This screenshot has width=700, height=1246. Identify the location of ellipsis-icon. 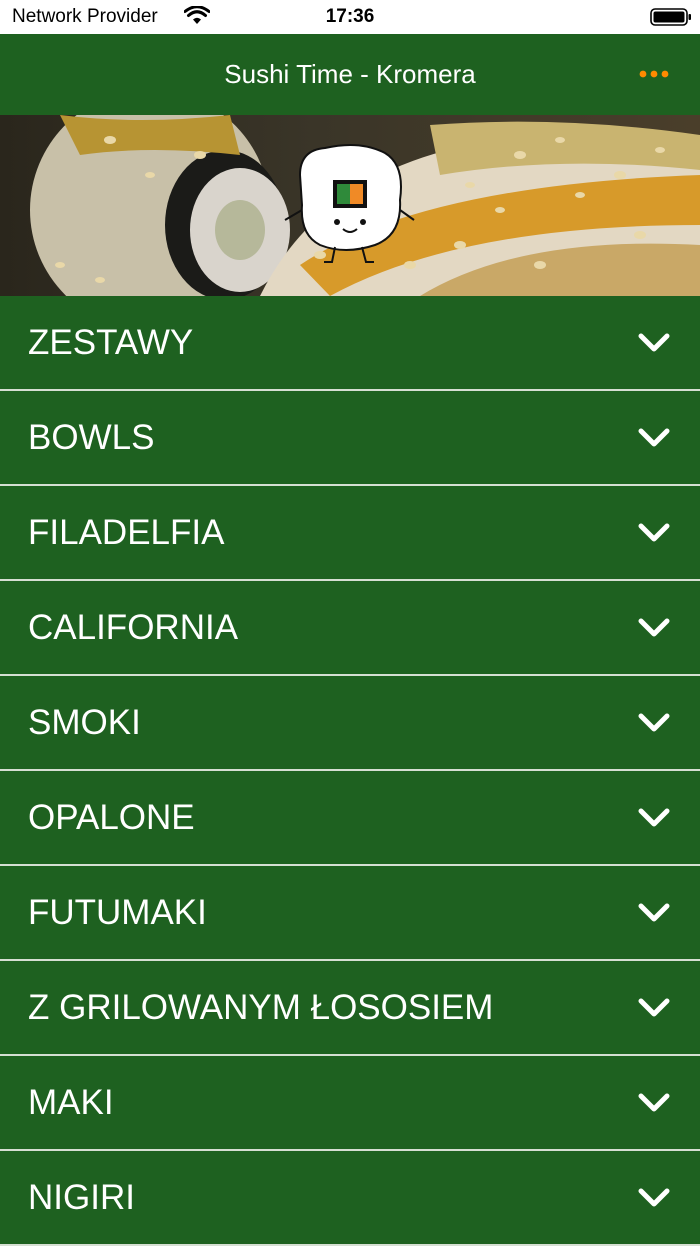
(654, 74).